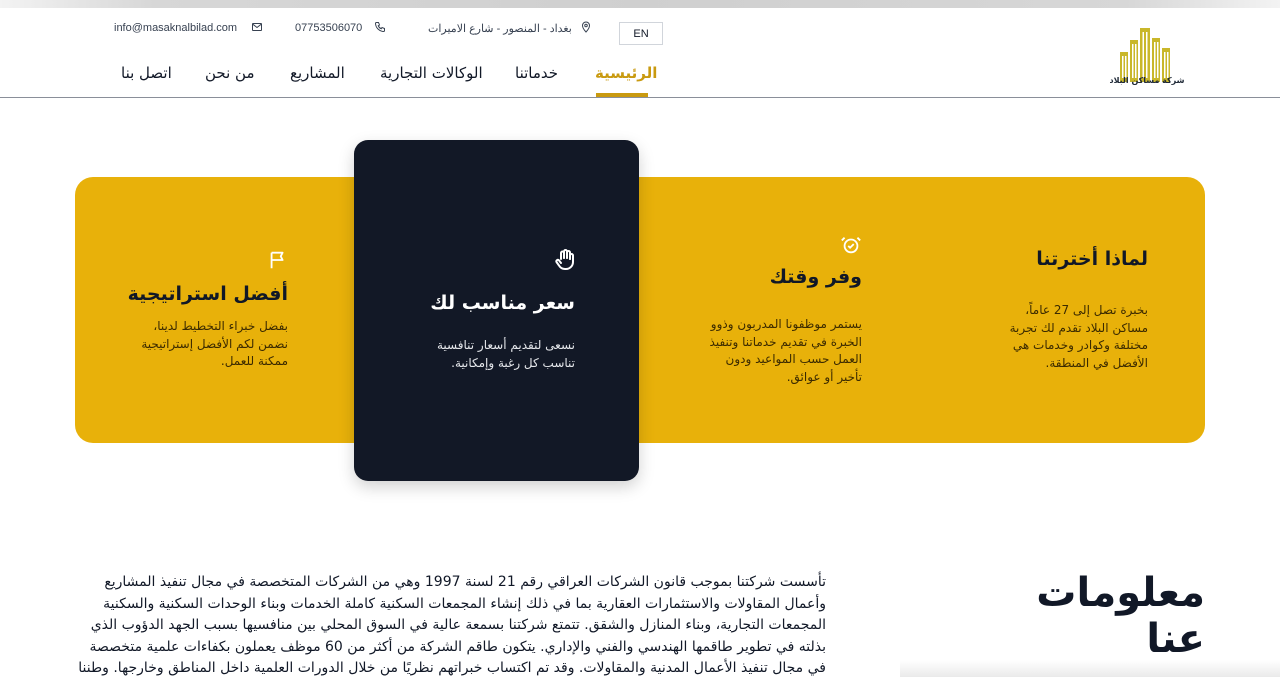 The width and height of the screenshot is (1280, 677). I want to click on phone-contact: 07753506070, so click(340, 28).